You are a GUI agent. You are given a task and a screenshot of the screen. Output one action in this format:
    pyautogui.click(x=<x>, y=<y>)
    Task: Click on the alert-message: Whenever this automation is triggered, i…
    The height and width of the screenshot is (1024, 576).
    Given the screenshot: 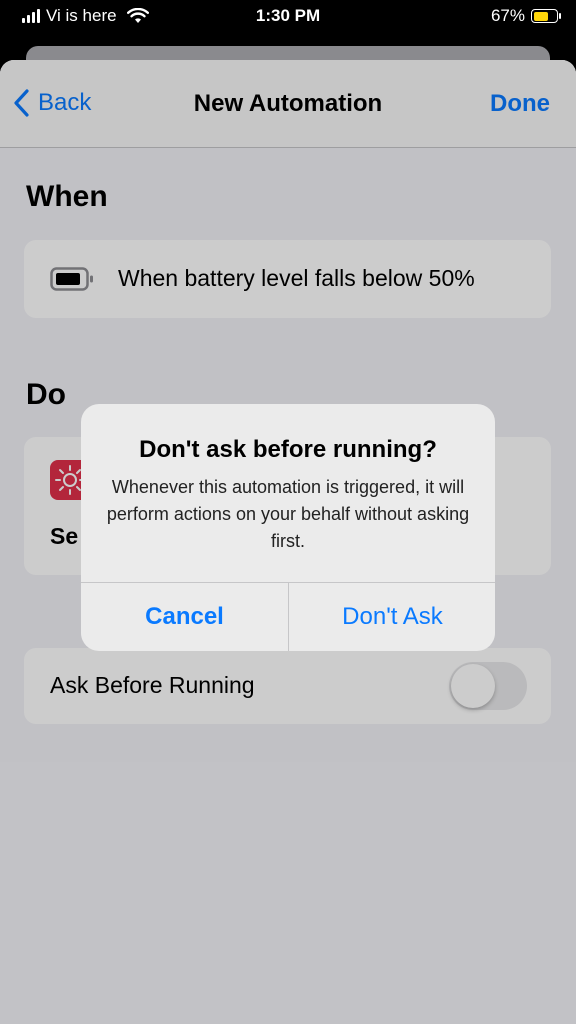 What is the action you would take?
    pyautogui.click(x=288, y=514)
    